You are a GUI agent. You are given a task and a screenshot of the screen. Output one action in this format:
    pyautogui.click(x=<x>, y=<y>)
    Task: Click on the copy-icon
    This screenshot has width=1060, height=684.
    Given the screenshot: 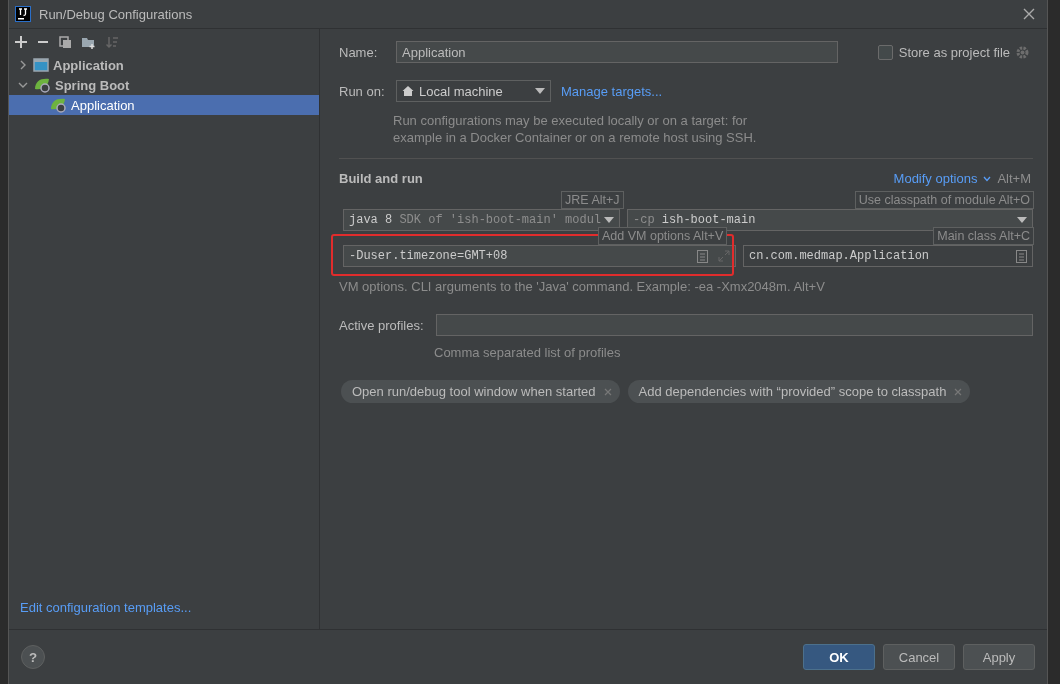 What is the action you would take?
    pyautogui.click(x=65, y=42)
    